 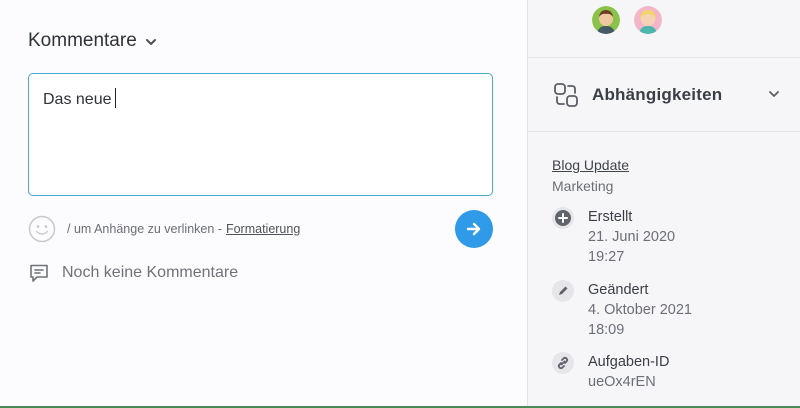 I want to click on comments-title: Kommentare, so click(x=82, y=40).